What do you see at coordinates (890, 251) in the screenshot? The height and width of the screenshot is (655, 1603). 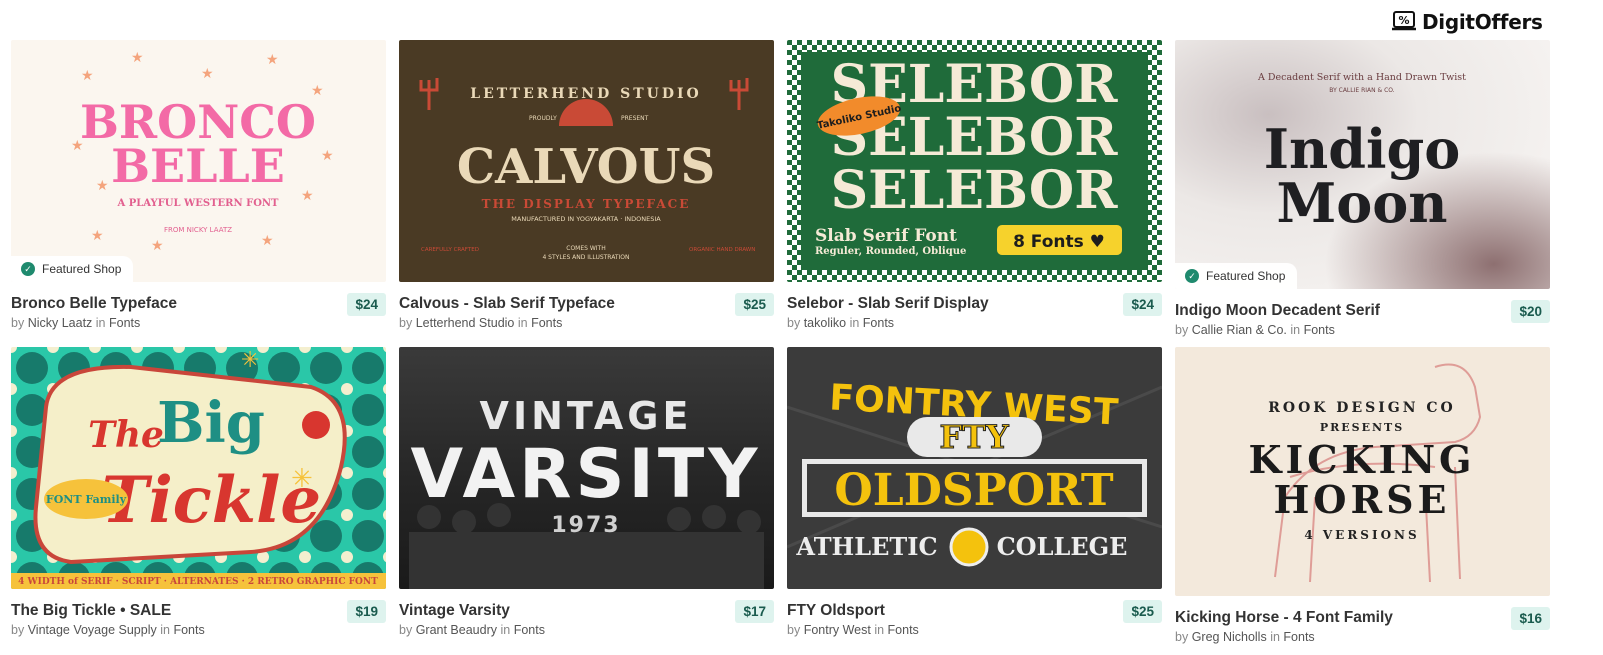 I see `art-text: Reguler, Rounded, Oblique` at bounding box center [890, 251].